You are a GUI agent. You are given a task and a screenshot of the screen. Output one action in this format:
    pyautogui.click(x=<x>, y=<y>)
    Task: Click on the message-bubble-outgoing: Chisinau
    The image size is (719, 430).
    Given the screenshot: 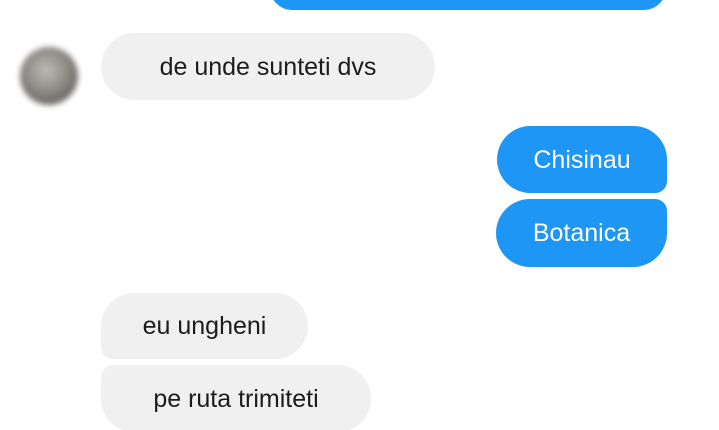 What is the action you would take?
    pyautogui.click(x=582, y=159)
    